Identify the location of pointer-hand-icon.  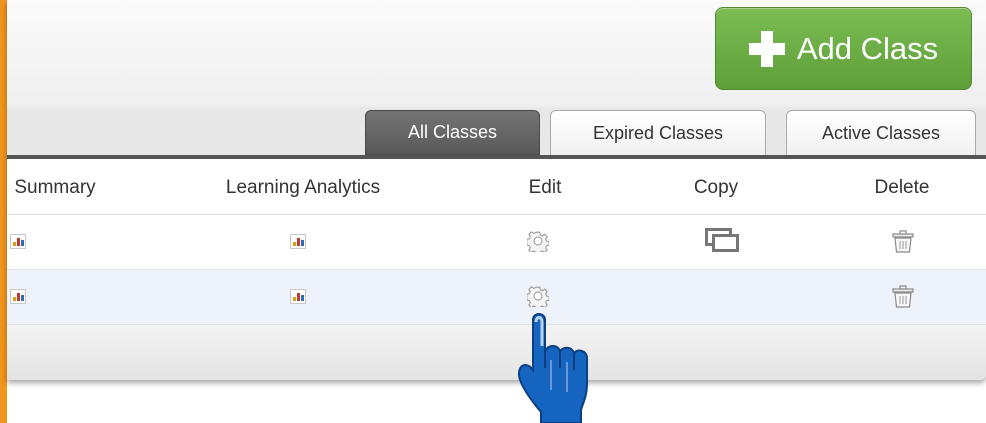
(552, 368).